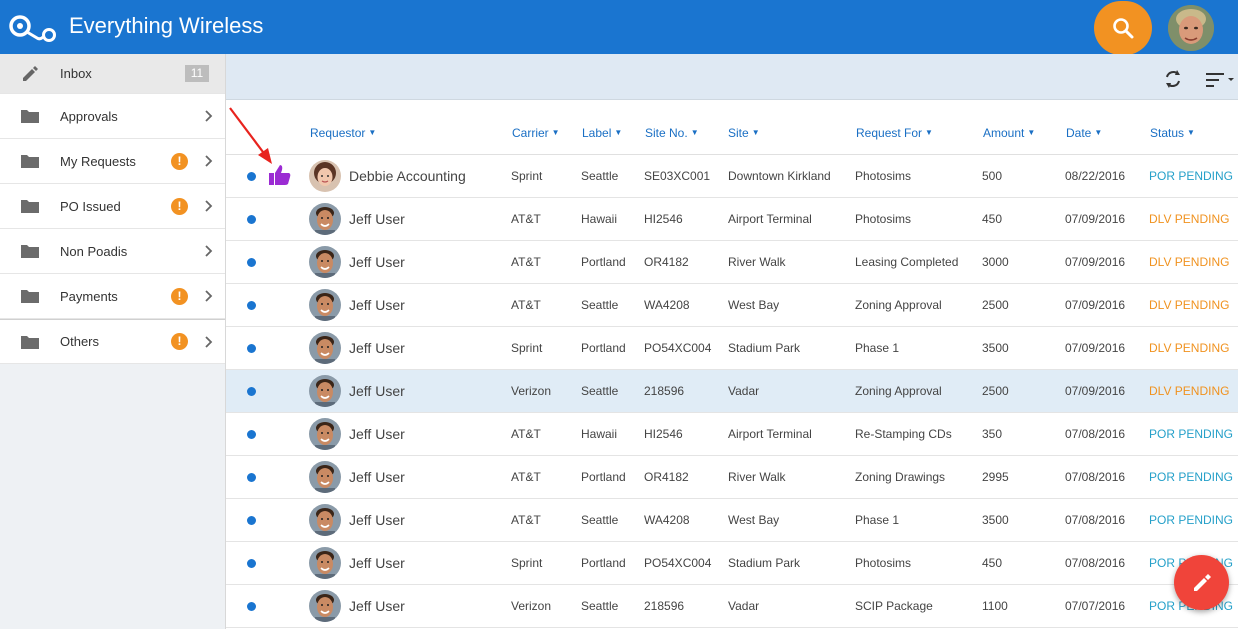 Image resolution: width=1238 pixels, height=629 pixels. Describe the element at coordinates (112, 206) in the screenshot. I see `sidebar-item-po-issued: PO Issued!` at that location.